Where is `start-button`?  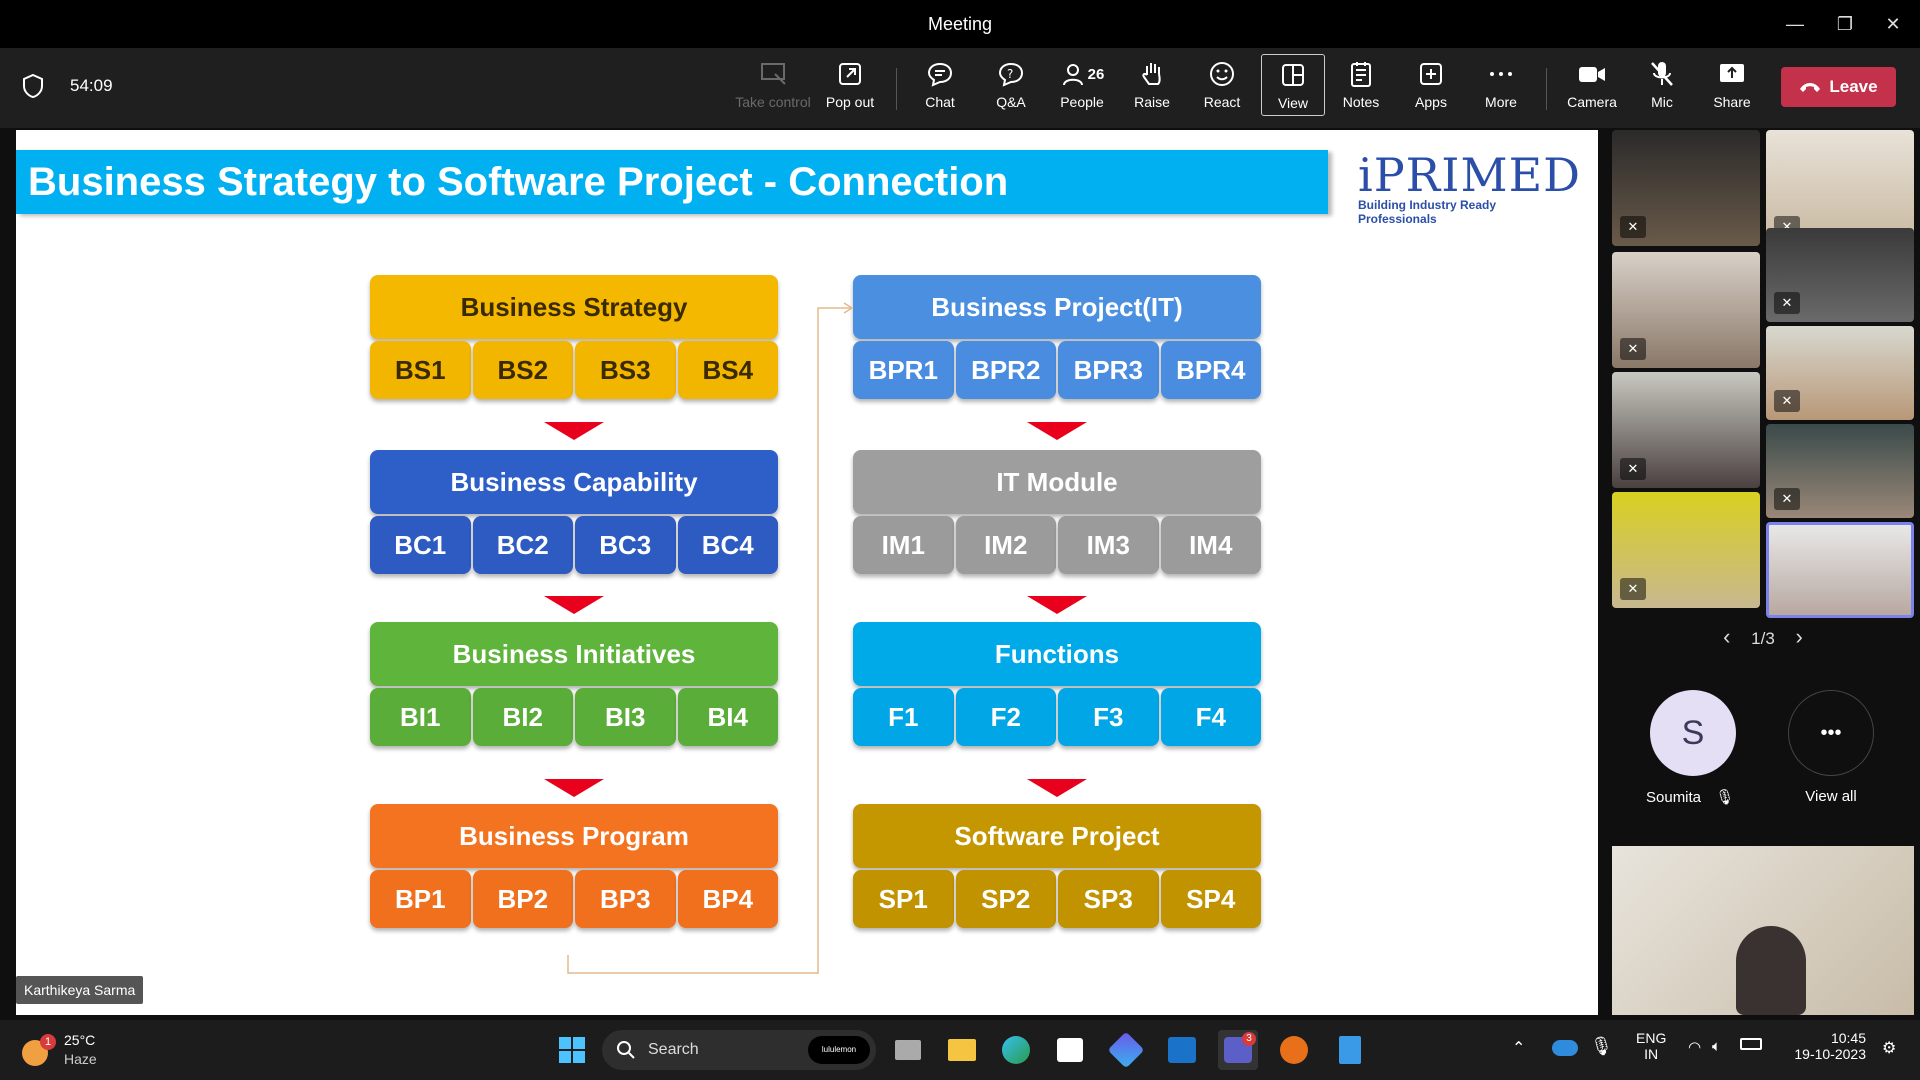
start-button is located at coordinates (572, 1050).